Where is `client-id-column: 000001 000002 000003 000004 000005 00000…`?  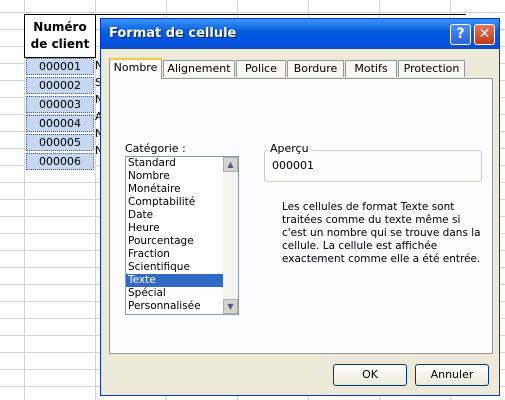
client-id-column: 000001 000002 000003 000004 000005 00000… is located at coordinates (60, 115).